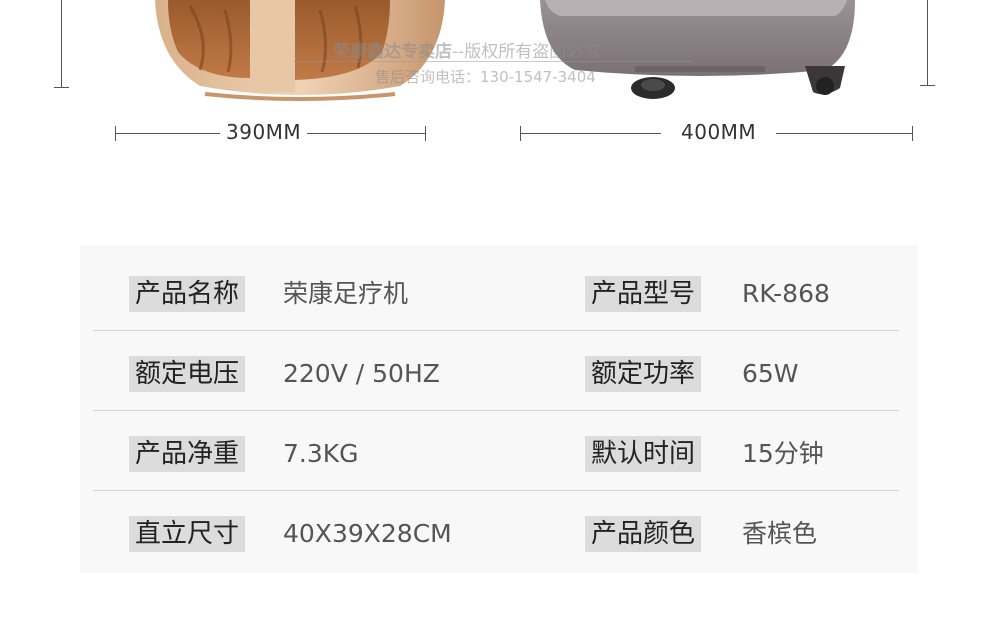 Image resolution: width=990 pixels, height=642 pixels. Describe the element at coordinates (643, 454) in the screenshot. I see `spec-label-default-time: 默认时间` at that location.